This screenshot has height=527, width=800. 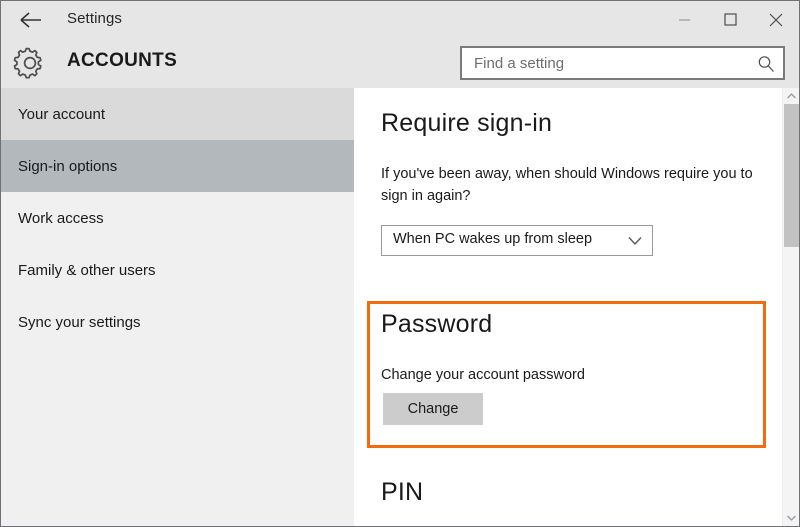 I want to click on require-signin-dropdown: When PC wakes up from sleep, so click(x=517, y=240).